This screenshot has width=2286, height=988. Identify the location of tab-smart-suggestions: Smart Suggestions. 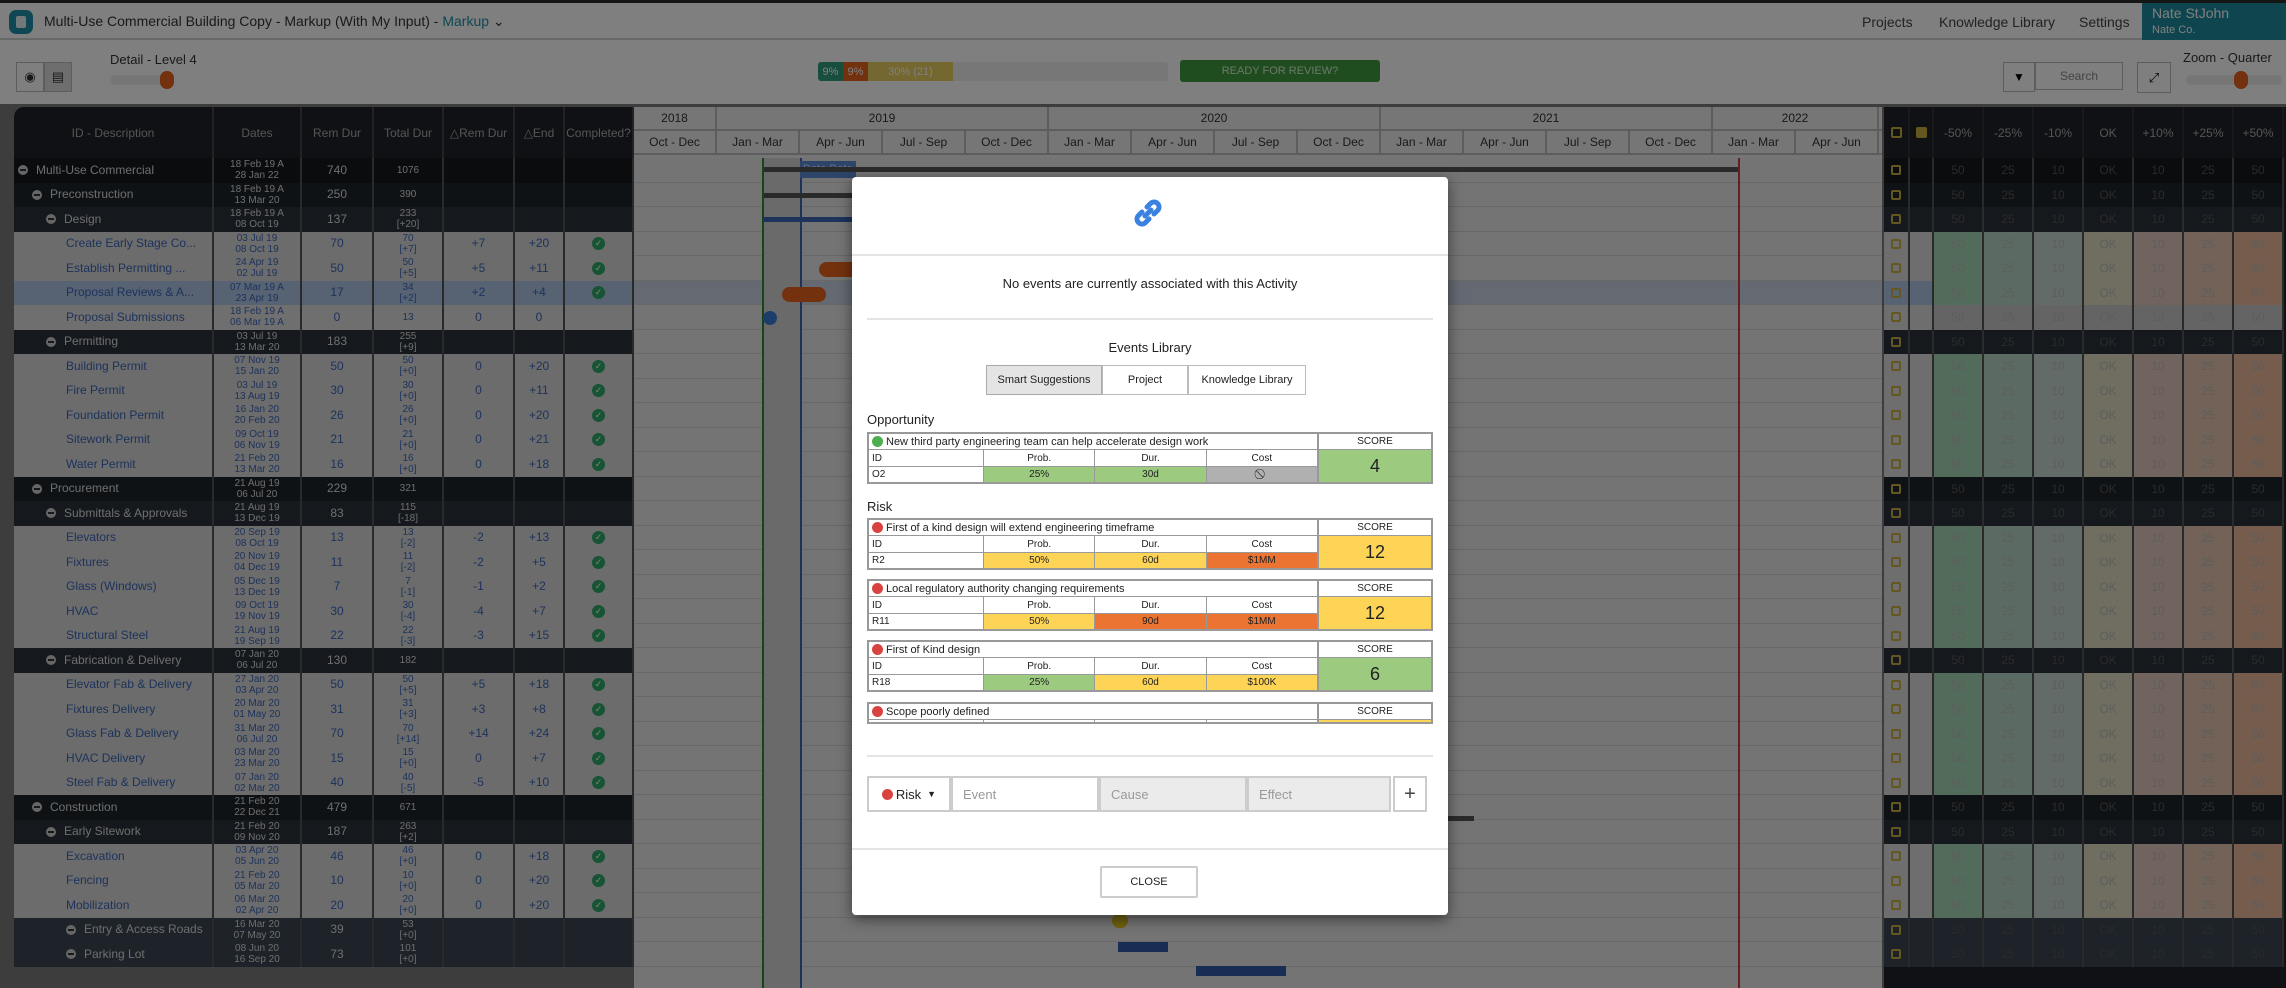
(1044, 380).